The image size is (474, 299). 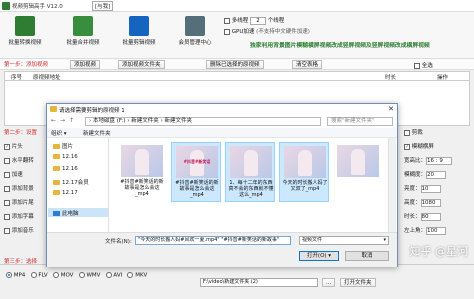 I want to click on nav-item-pictures: 图片, so click(x=63, y=146).